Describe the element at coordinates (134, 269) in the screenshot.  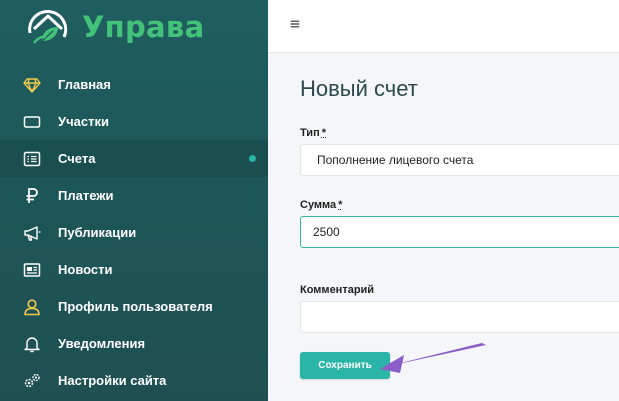
I see `sidebar-item-news: Новости` at that location.